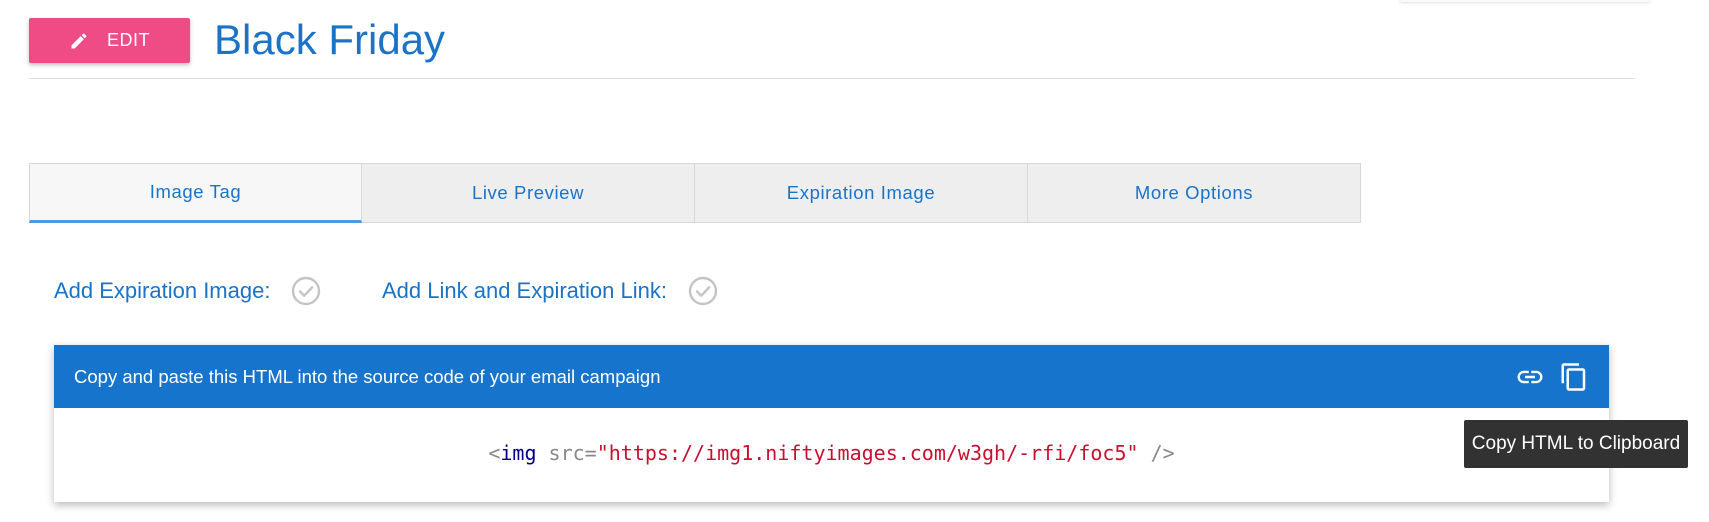 The width and height of the screenshot is (1709, 522). Describe the element at coordinates (1574, 377) in the screenshot. I see `copy-icon` at that location.